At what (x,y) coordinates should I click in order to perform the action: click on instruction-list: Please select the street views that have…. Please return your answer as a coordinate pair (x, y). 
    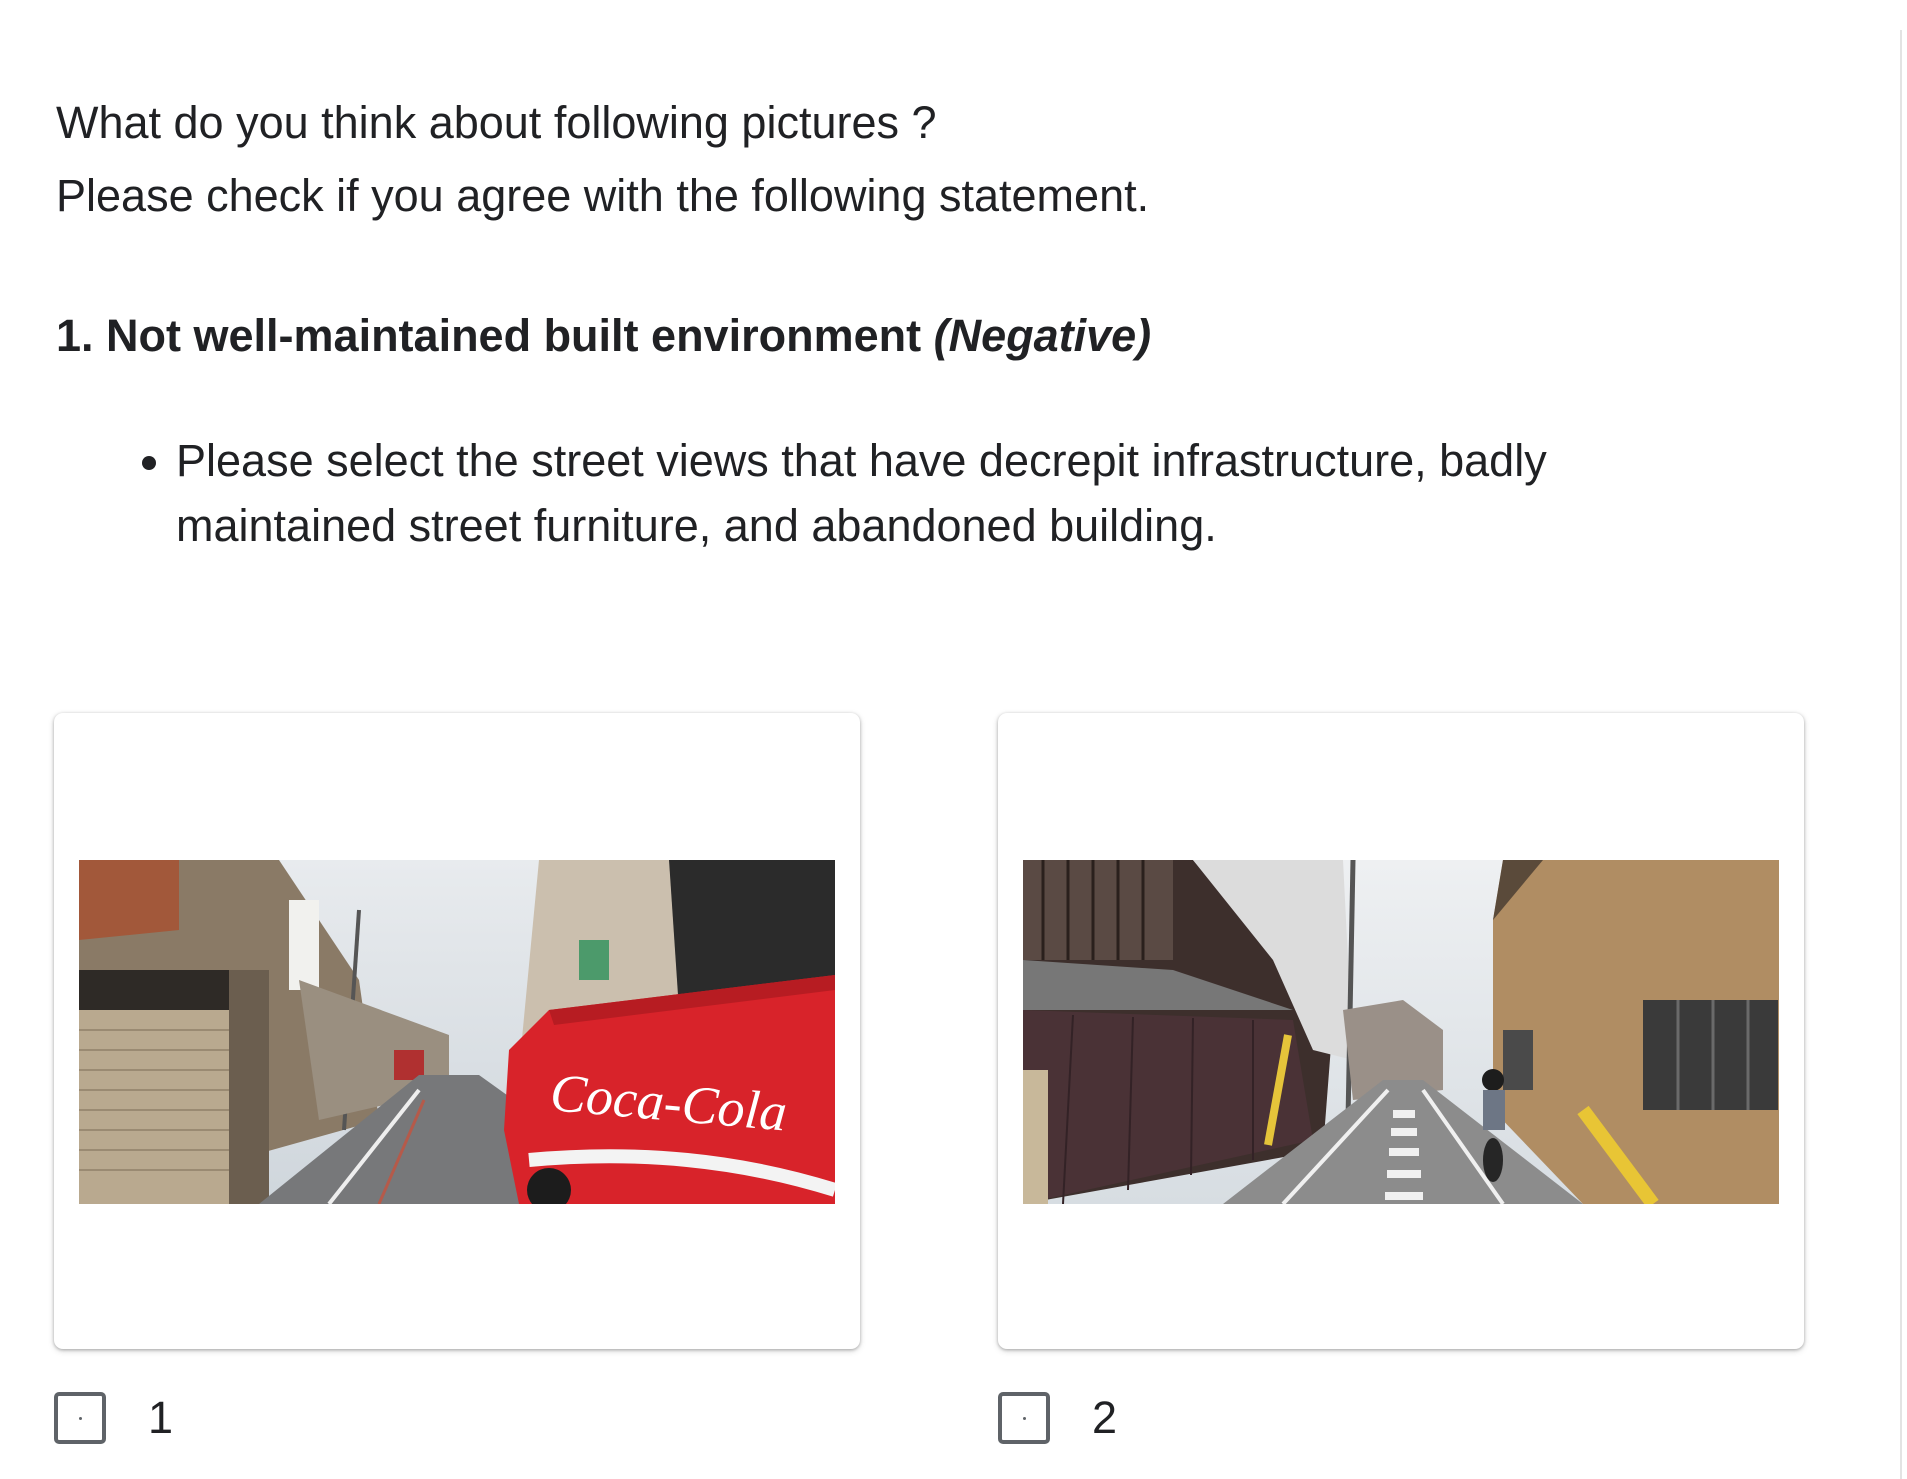
    Looking at the image, I should click on (950, 493).